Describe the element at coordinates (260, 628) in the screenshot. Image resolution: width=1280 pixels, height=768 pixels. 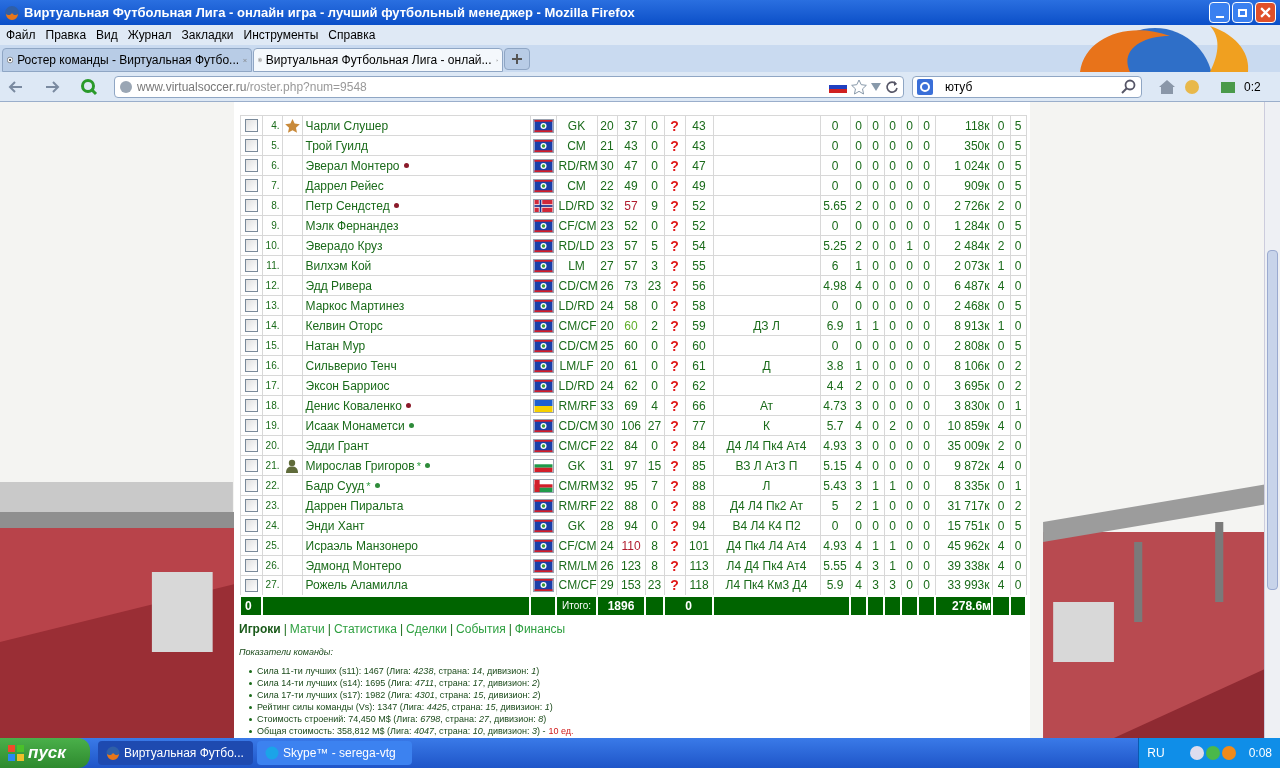
I see `nav-link: Игроки` at that location.